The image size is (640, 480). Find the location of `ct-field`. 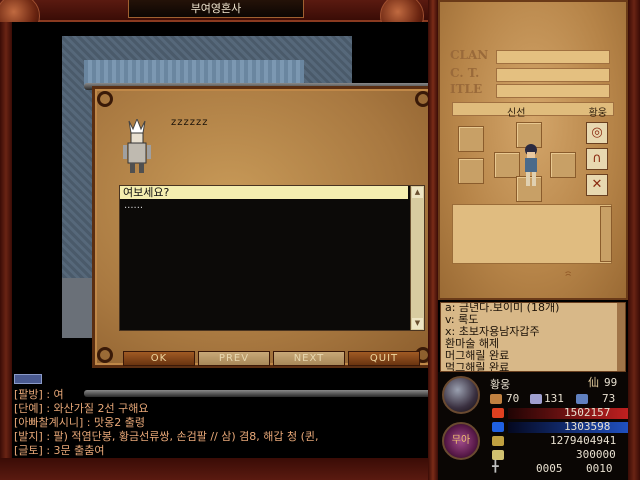

ct-field is located at coordinates (553, 75).